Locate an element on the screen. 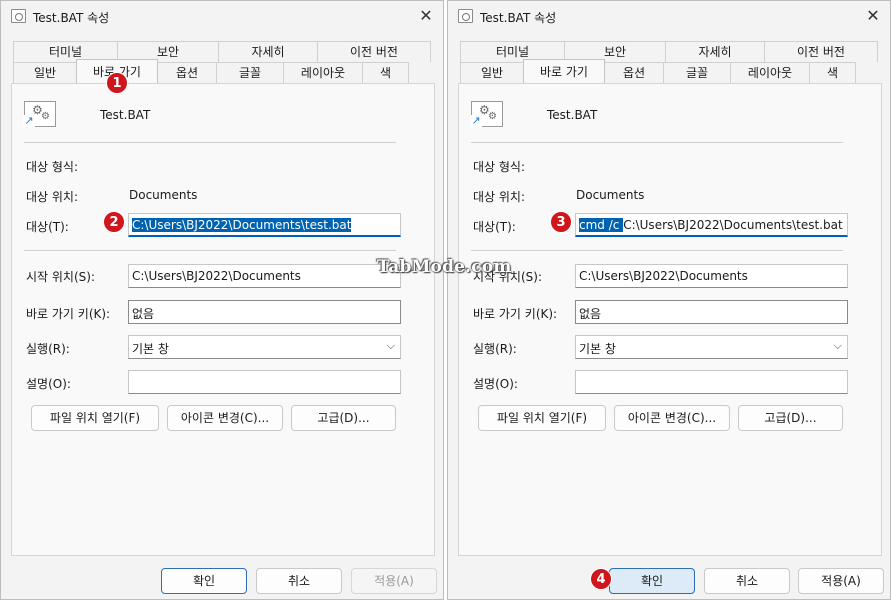 This screenshot has height=600, width=891. step-badge-4: 4 is located at coordinates (601, 579).